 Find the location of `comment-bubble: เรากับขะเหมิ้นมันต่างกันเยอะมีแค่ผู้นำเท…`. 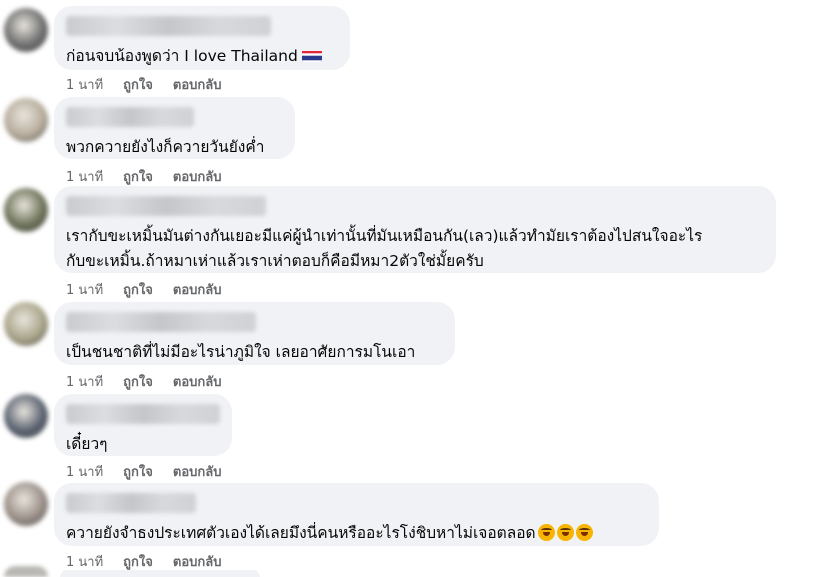

comment-bubble: เรากับขะเหมิ้นมันต่างกันเยอะมีแค่ผู้นำเท… is located at coordinates (415, 229).